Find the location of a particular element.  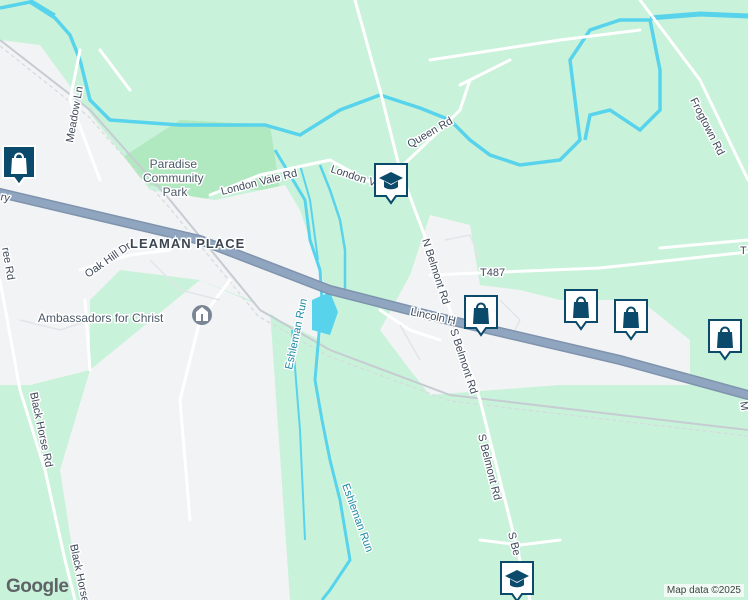

park-label-line-2: Community is located at coordinates (173, 178).